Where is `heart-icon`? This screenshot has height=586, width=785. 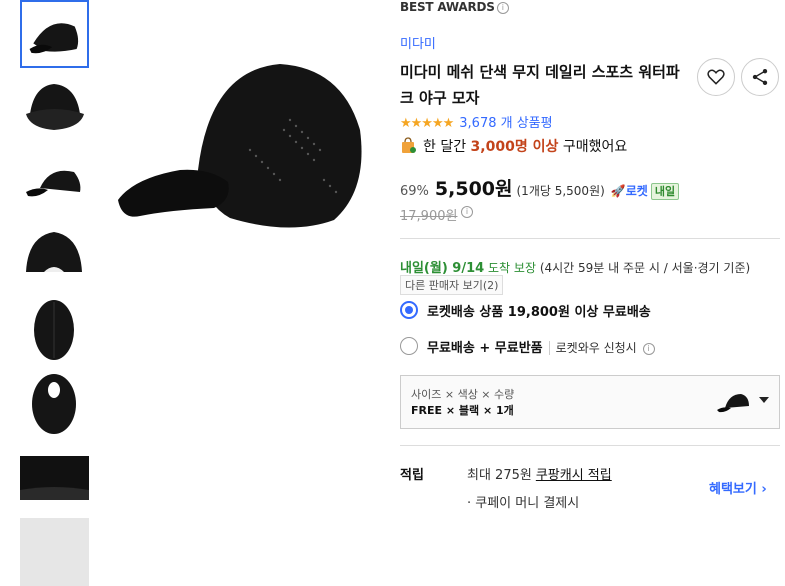
heart-icon is located at coordinates (716, 77).